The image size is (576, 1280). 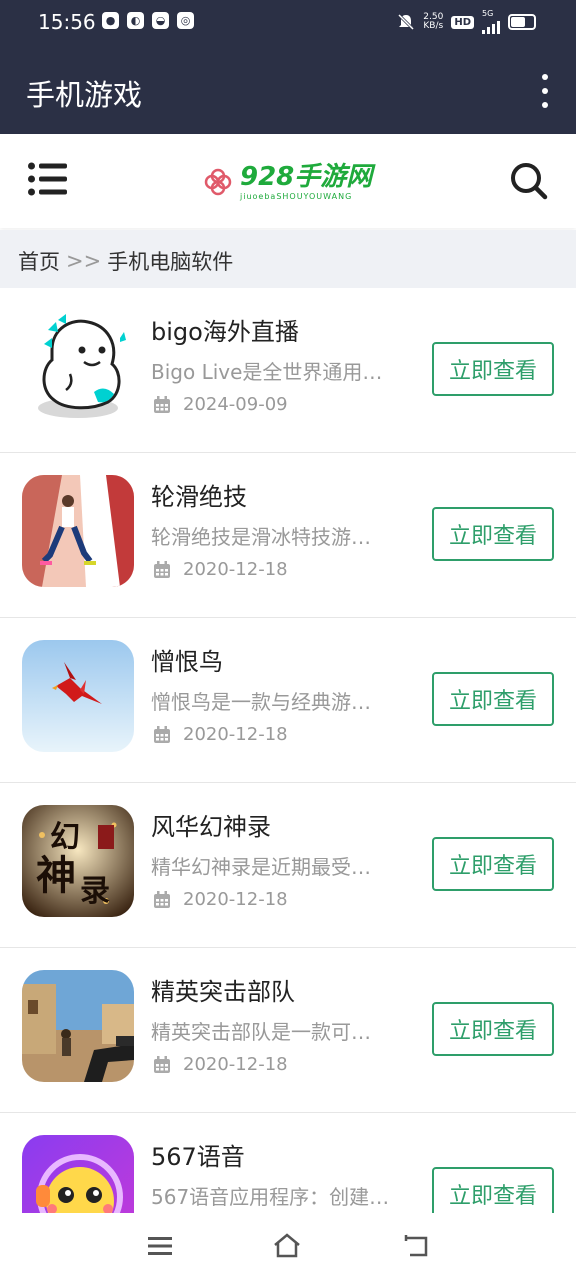 What do you see at coordinates (306, 176) in the screenshot?
I see `logo-title: 928手游网` at bounding box center [306, 176].